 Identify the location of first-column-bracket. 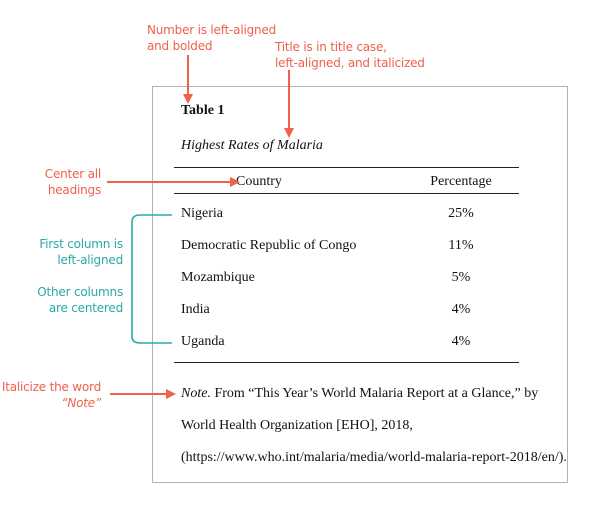
(151, 279).